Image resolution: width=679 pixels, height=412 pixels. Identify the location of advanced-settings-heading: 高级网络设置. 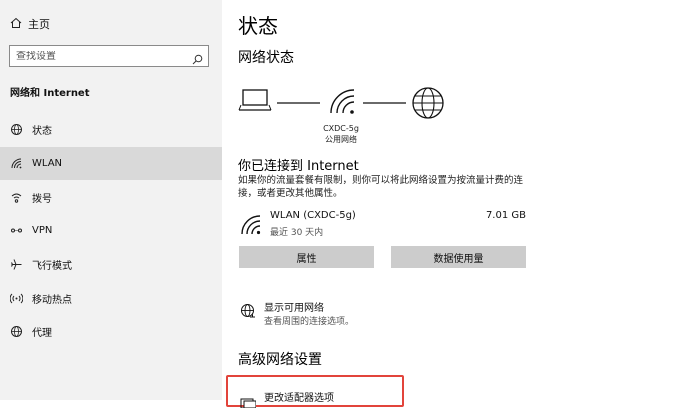
(280, 360).